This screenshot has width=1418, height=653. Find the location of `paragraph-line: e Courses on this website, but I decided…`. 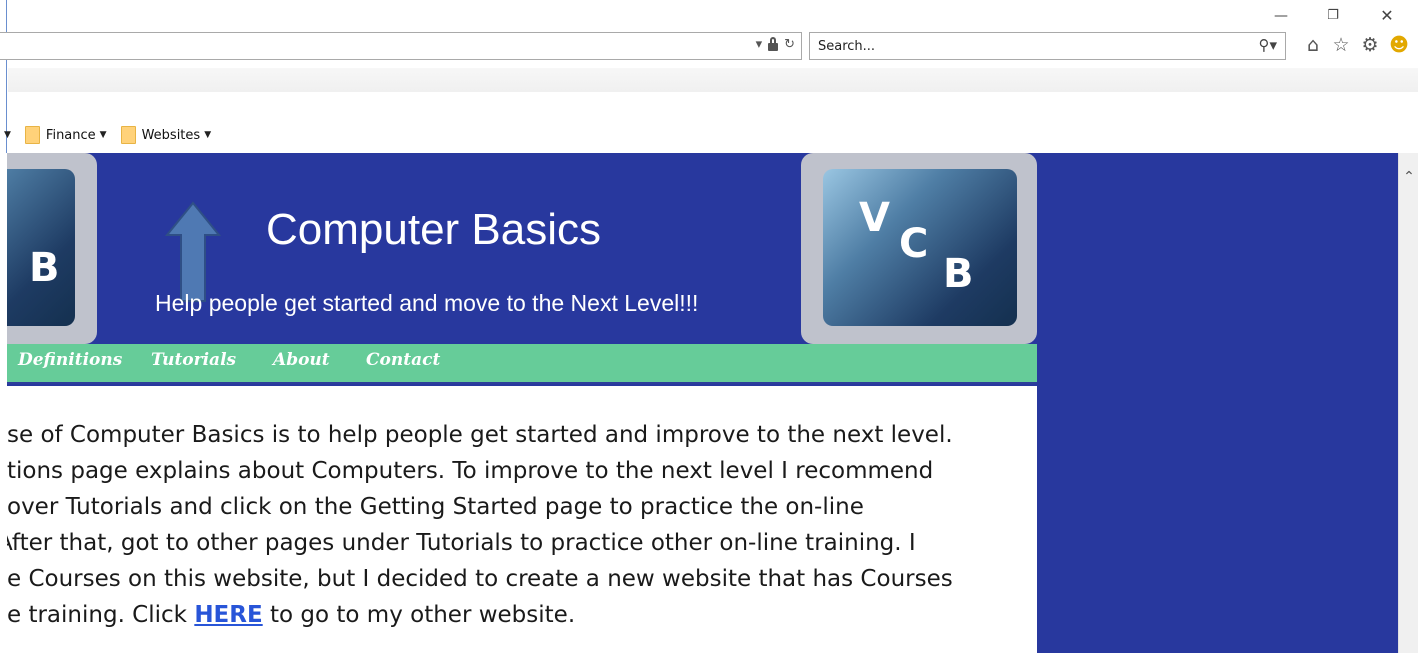

paragraph-line: e Courses on this website, but I decided… is located at coordinates (480, 579).